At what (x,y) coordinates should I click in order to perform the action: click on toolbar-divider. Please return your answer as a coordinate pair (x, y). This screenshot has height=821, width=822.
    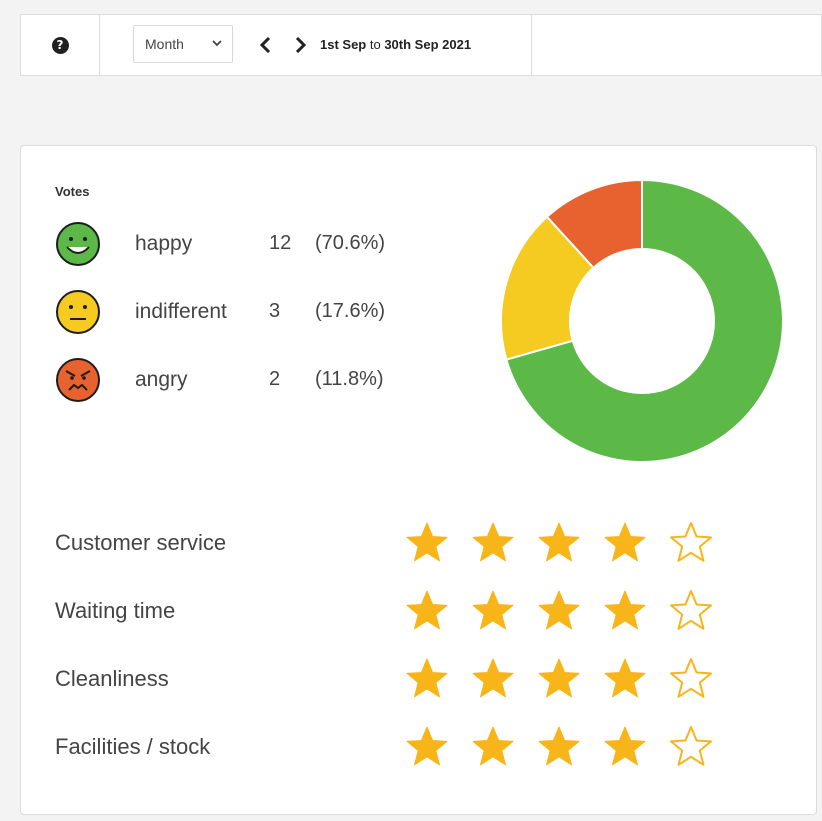
    Looking at the image, I should click on (531, 45).